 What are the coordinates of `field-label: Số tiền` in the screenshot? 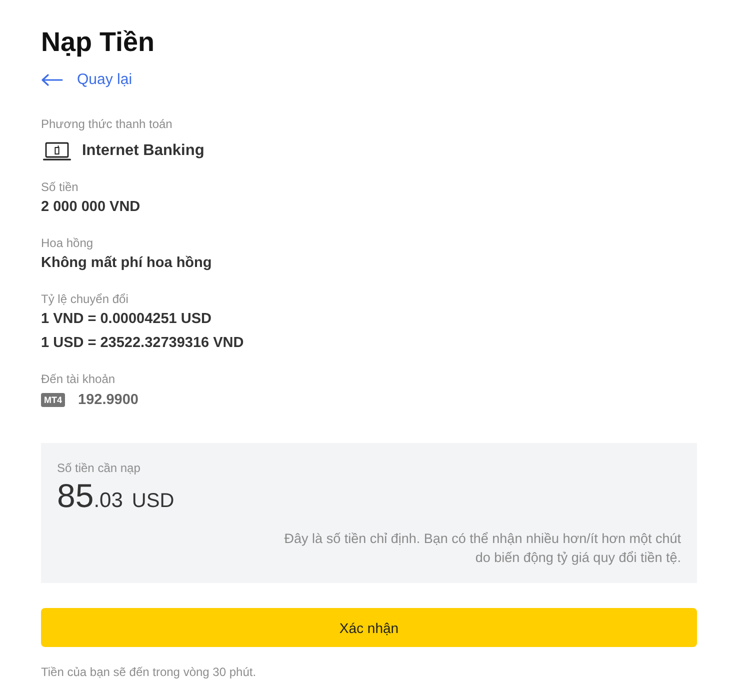 It's located at (59, 187).